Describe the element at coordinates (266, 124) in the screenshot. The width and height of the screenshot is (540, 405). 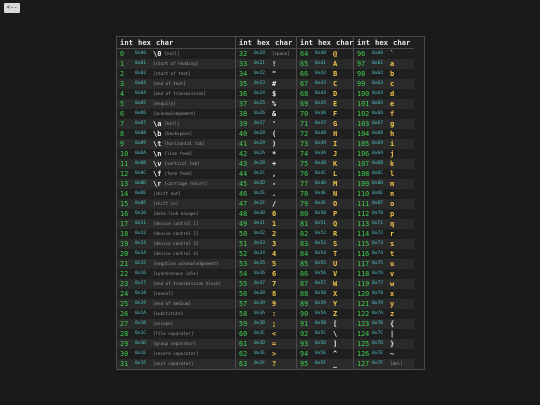
I see `table-row: 39 0x27 '` at that location.